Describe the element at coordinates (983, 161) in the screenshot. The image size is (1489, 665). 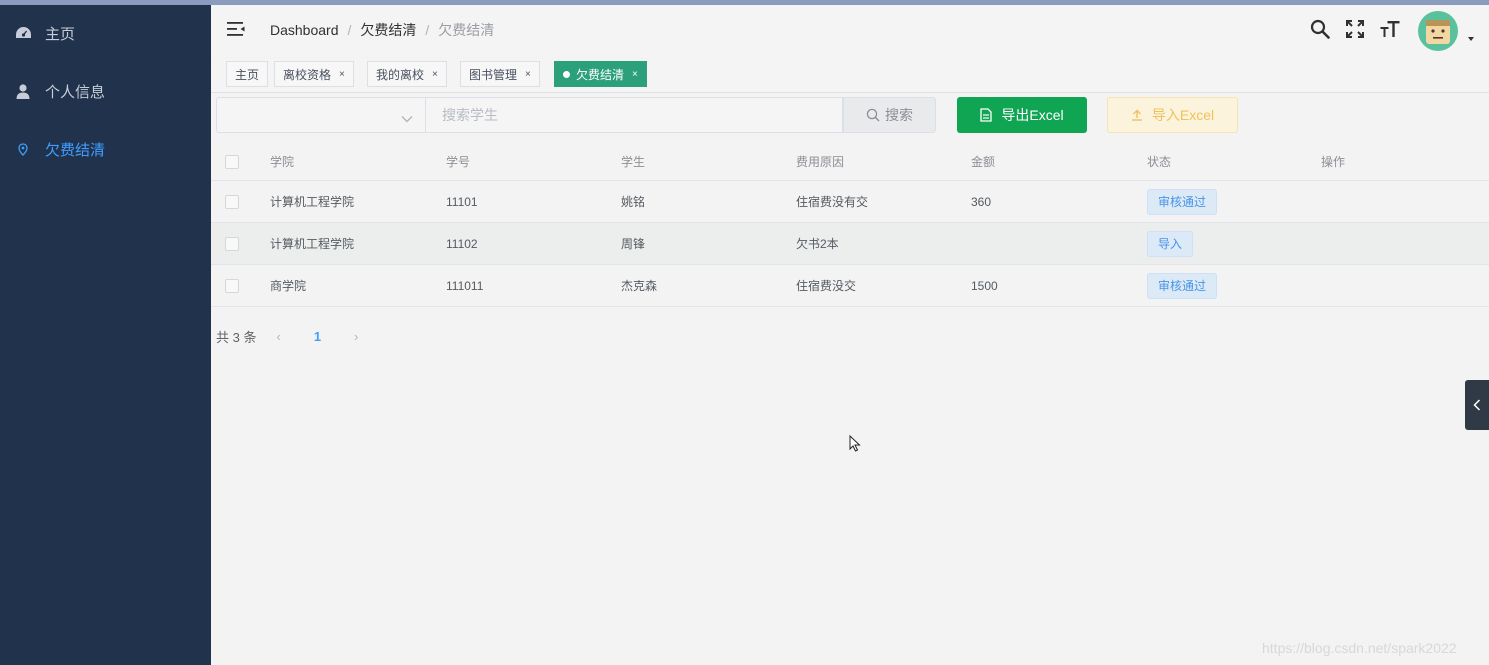
I see `column-header-amount: 金额` at that location.